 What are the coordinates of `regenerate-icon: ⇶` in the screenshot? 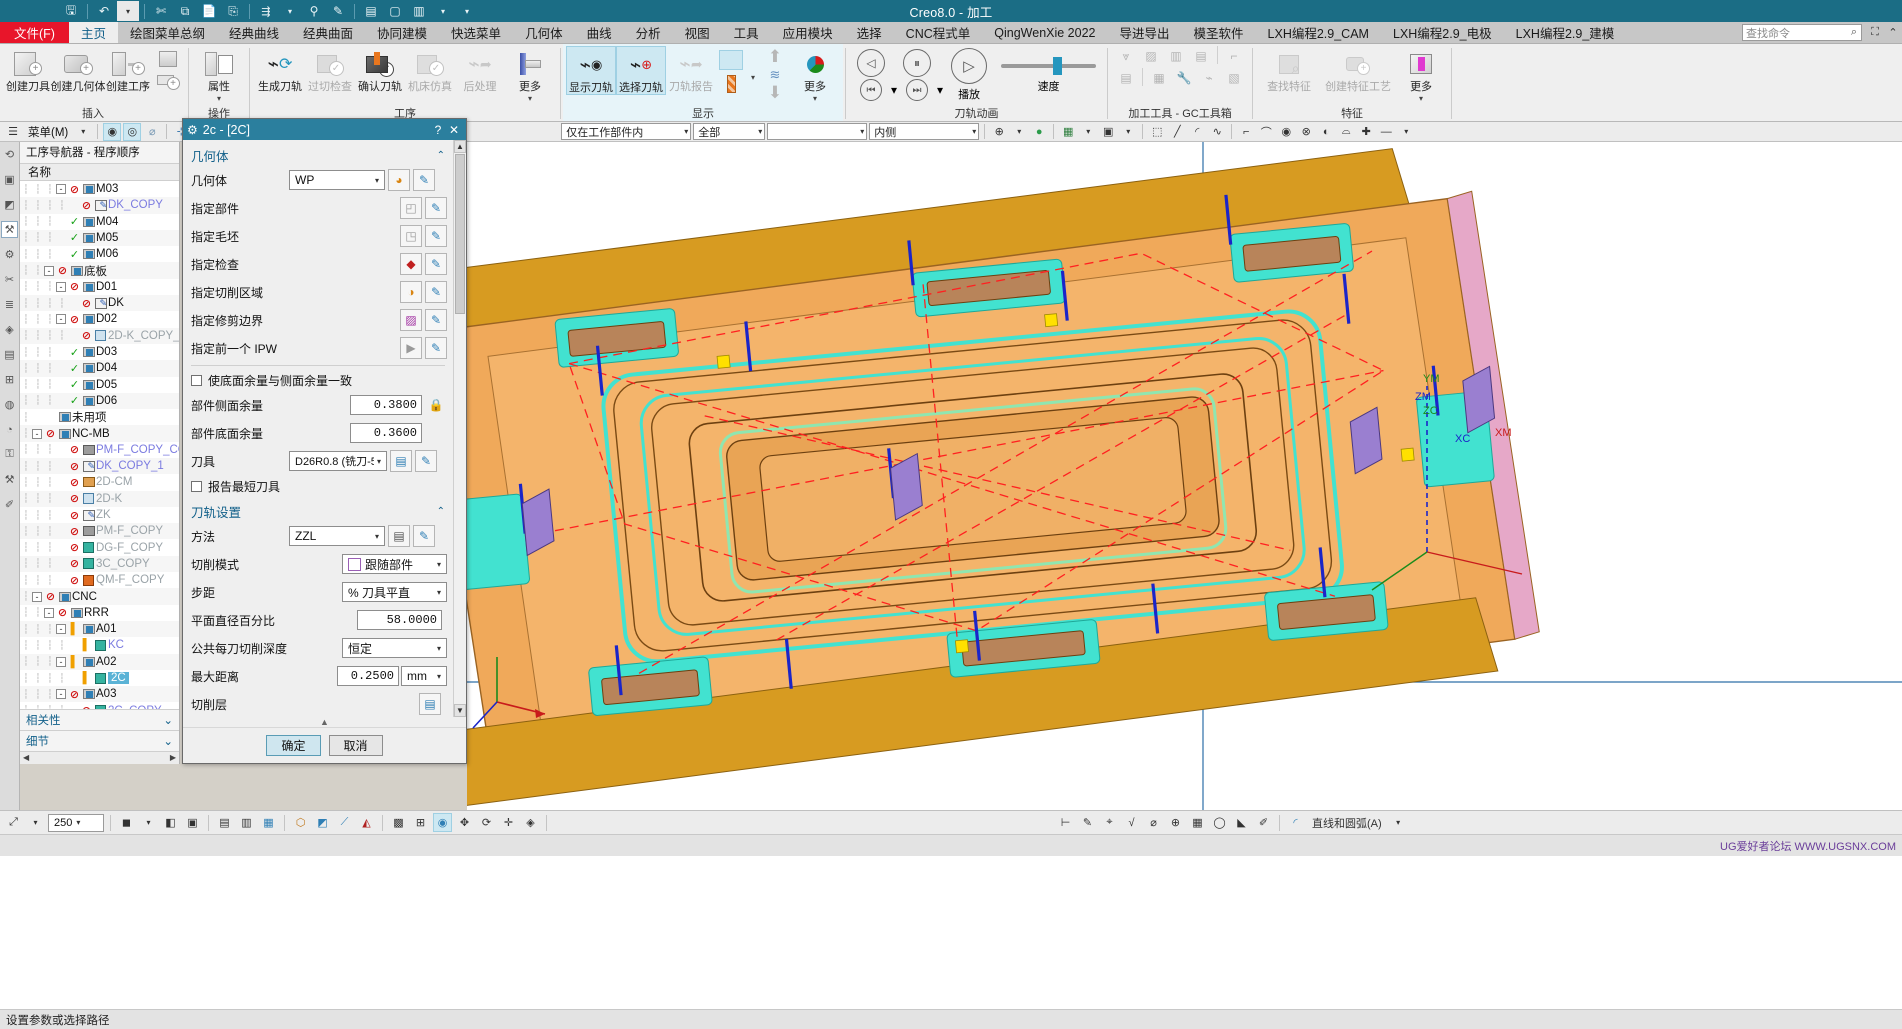 It's located at (266, 11).